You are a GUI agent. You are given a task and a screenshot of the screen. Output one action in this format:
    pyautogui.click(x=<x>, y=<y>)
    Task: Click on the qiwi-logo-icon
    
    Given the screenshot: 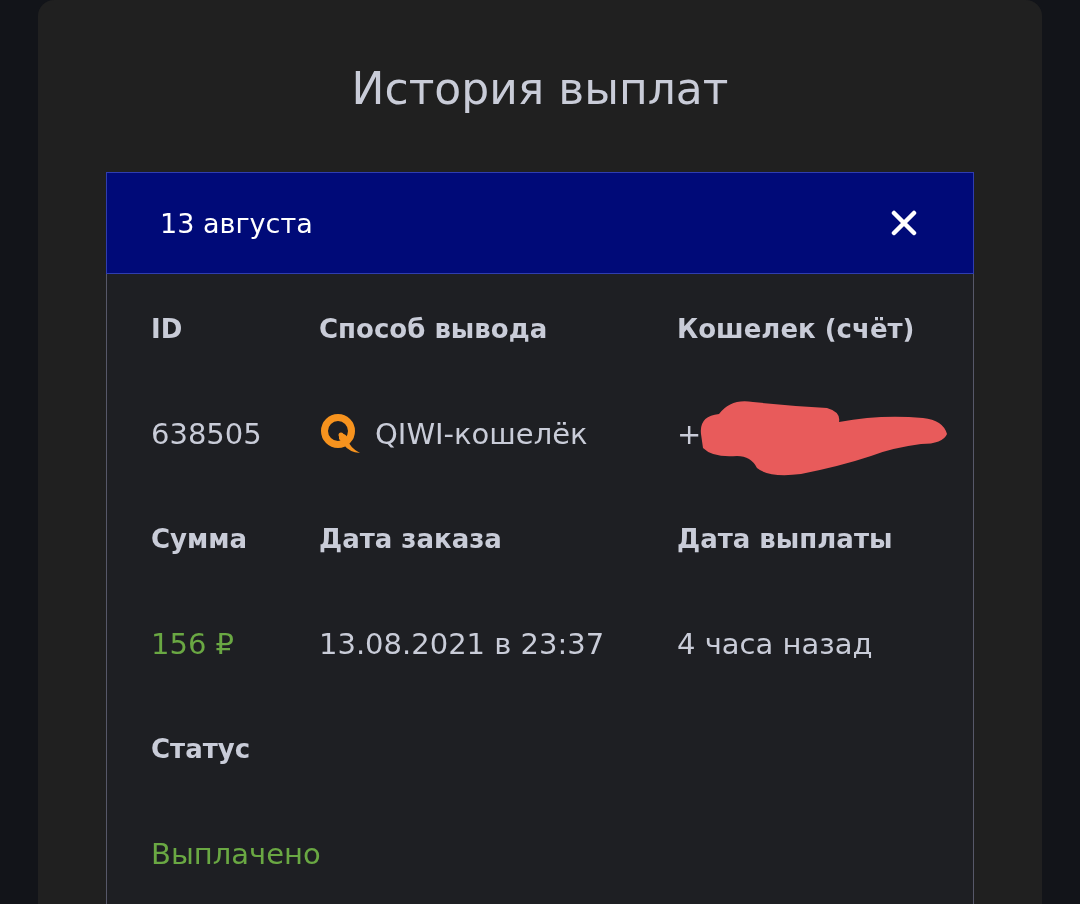 What is the action you would take?
    pyautogui.click(x=340, y=434)
    